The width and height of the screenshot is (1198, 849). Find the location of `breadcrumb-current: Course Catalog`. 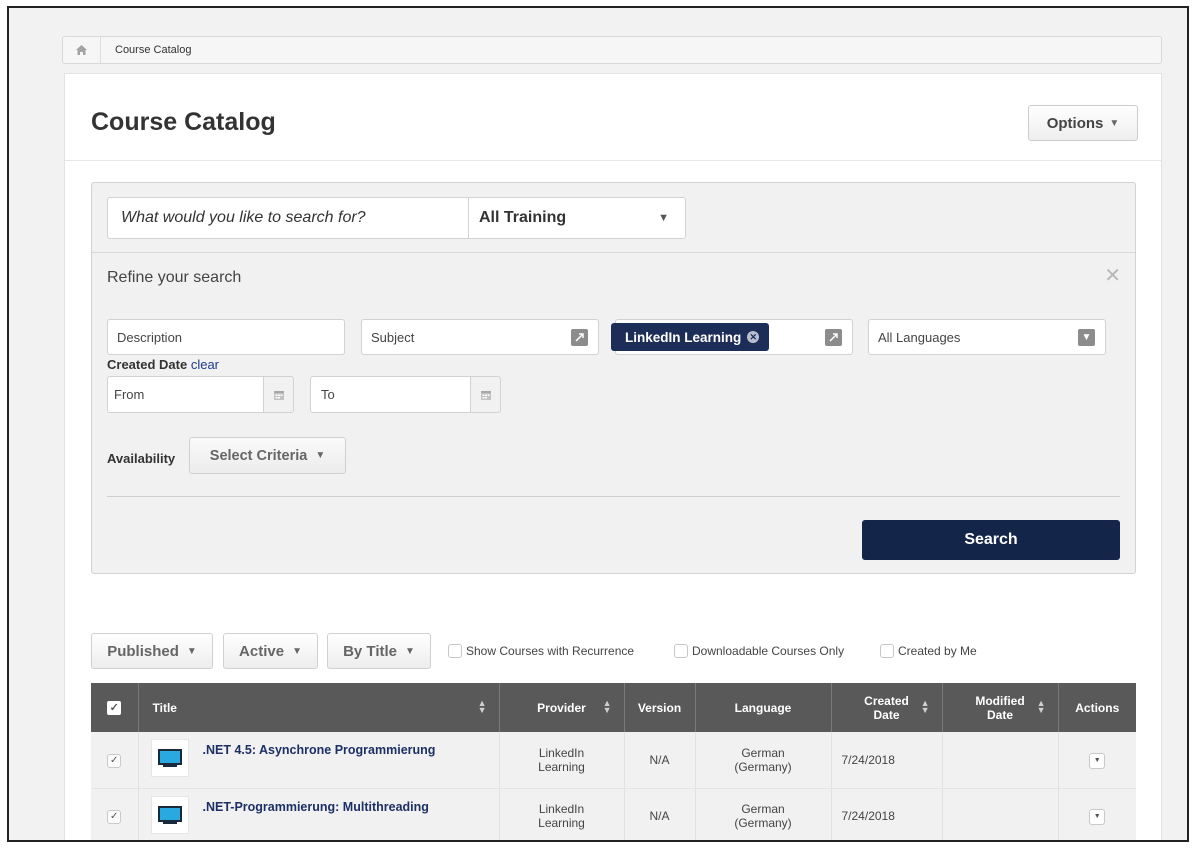

breadcrumb-current: Course Catalog is located at coordinates (153, 50).